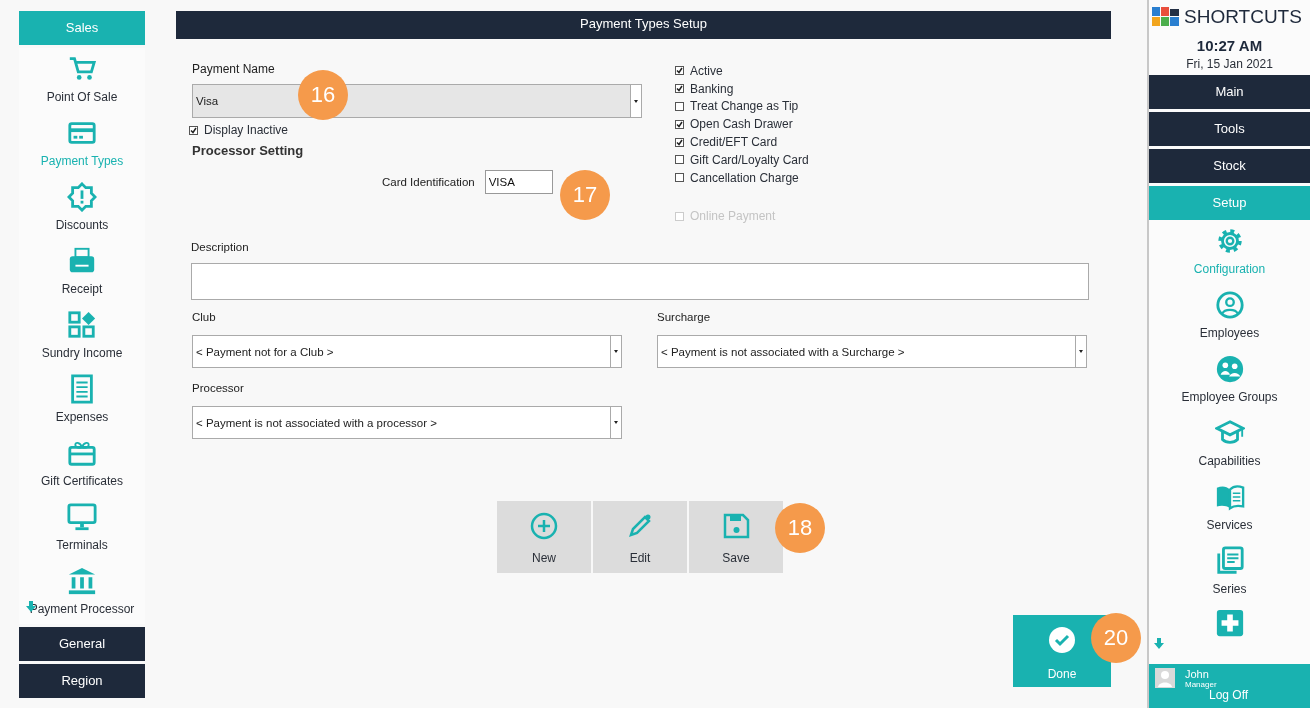  Describe the element at coordinates (744, 177) in the screenshot. I see `checkbox-label: Cancellation Charge` at that location.